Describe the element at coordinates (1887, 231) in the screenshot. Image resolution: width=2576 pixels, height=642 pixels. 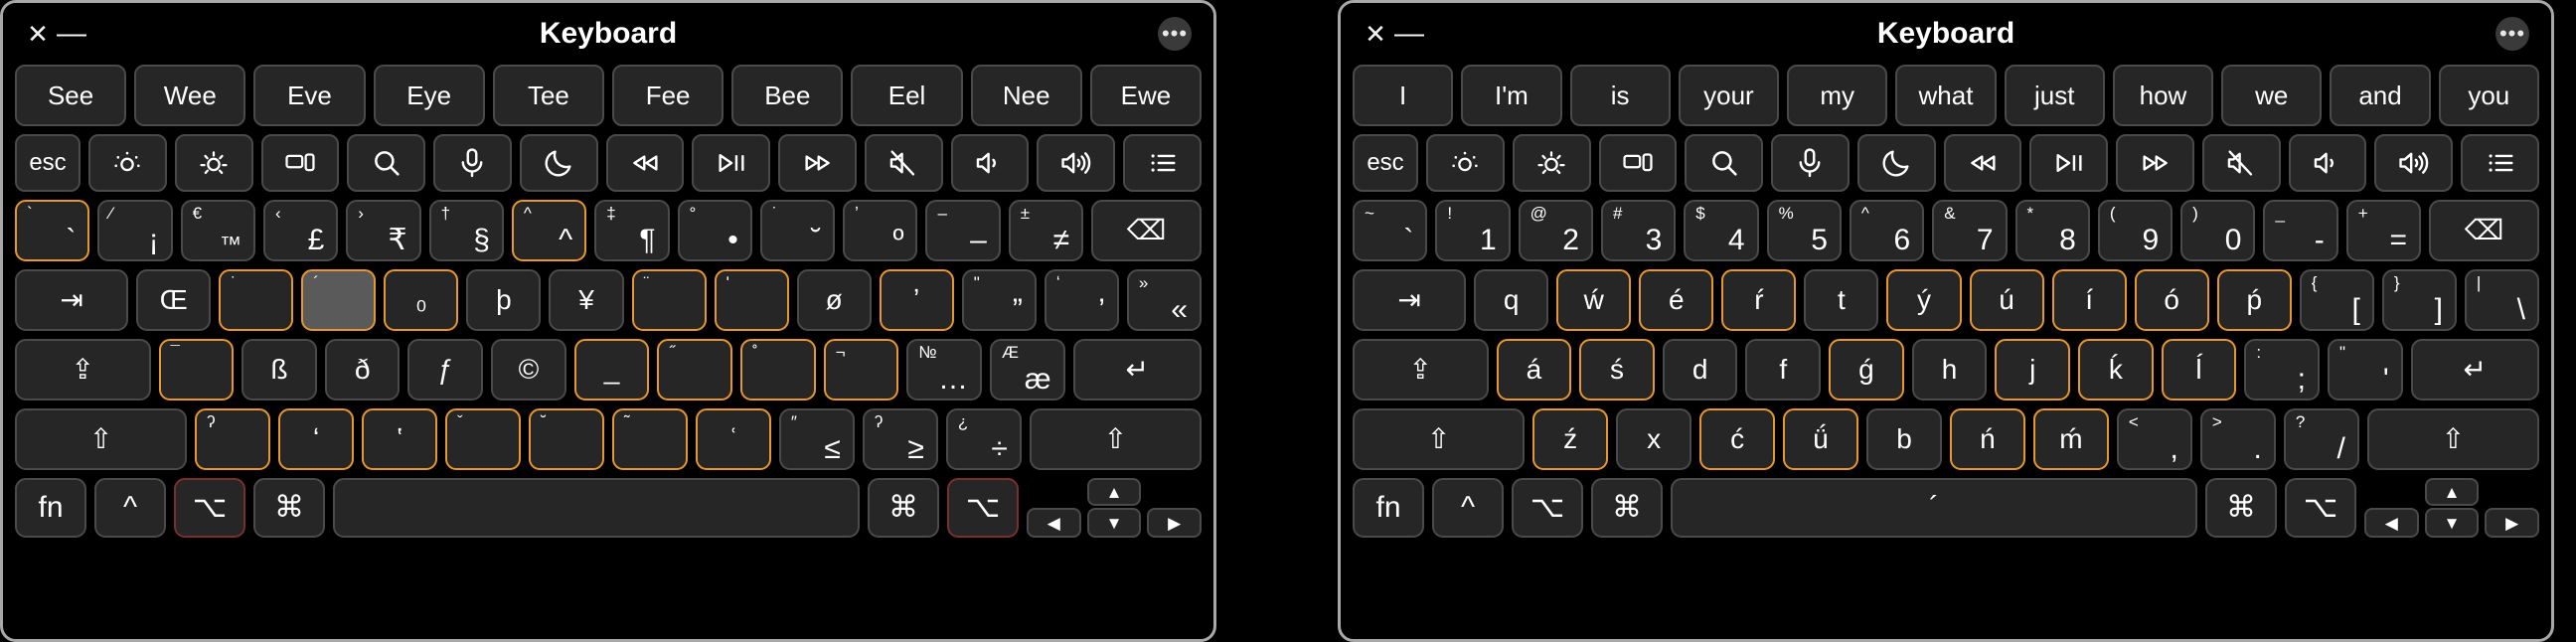
I see `num-key-6: ^ 6` at that location.